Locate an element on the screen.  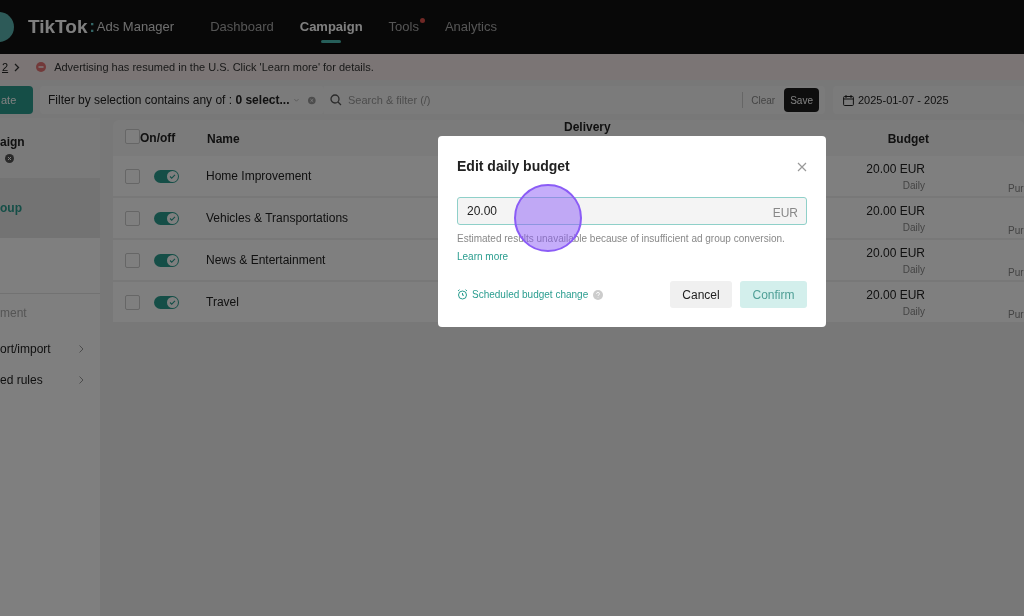
column-header: On/off is located at coordinates (158, 138).